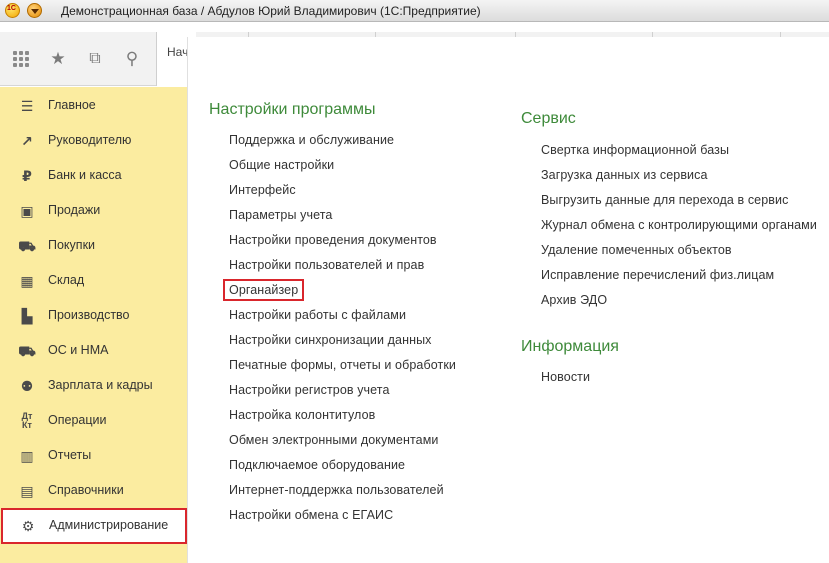 The image size is (829, 563). Describe the element at coordinates (262, 190) in the screenshot. I see `settings-link: Интерфейс` at that location.